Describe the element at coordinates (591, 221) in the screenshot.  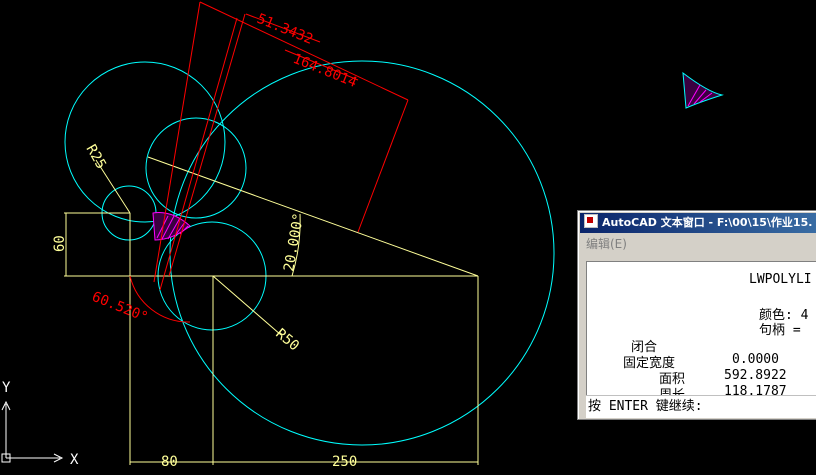
I see `autocad-icon` at that location.